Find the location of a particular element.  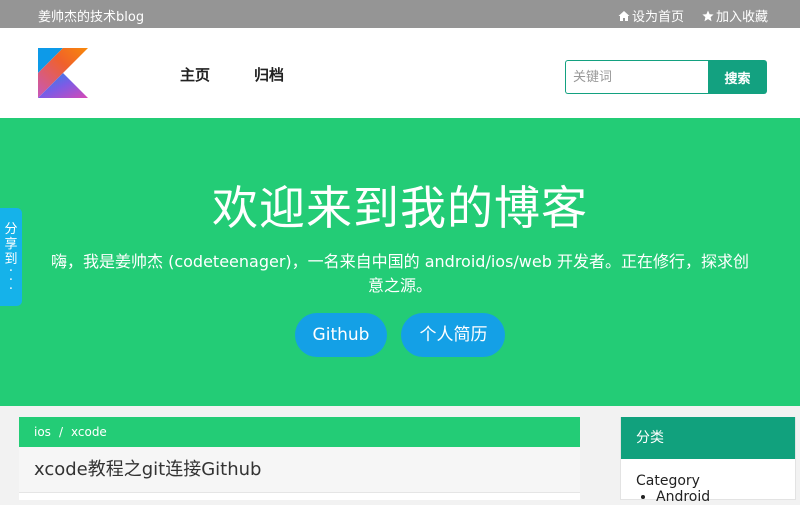

category-card: 分类 Category Android is located at coordinates (708, 461).